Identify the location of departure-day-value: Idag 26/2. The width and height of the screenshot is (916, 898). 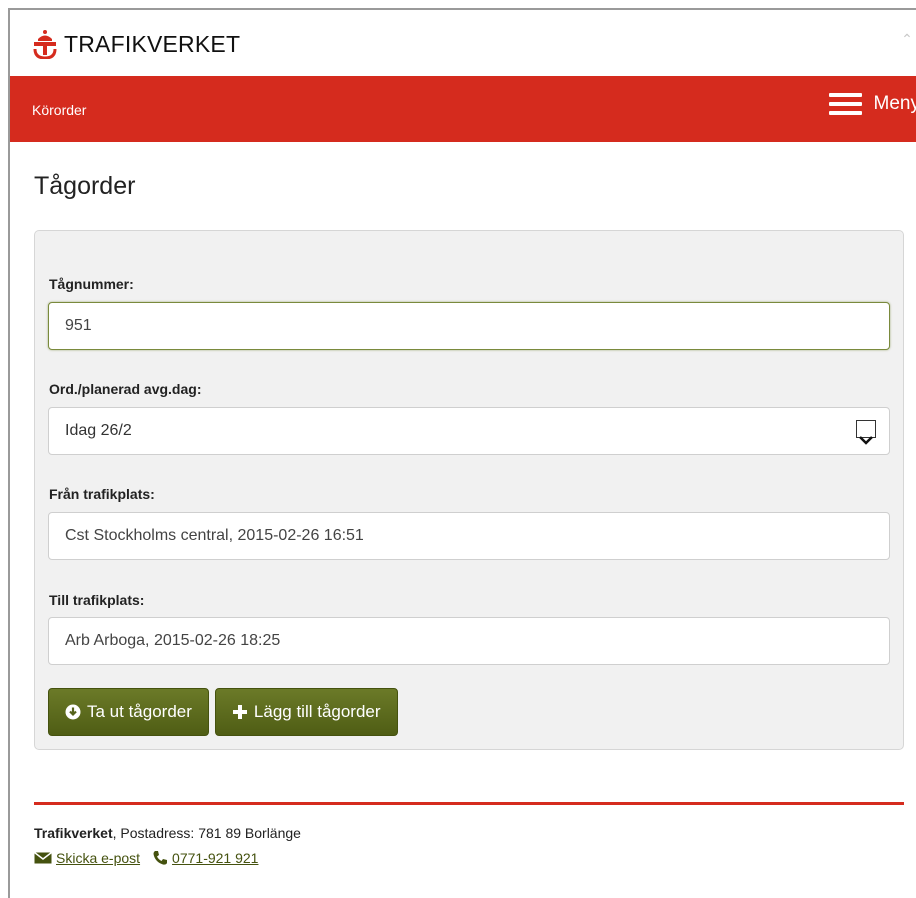
(98, 430).